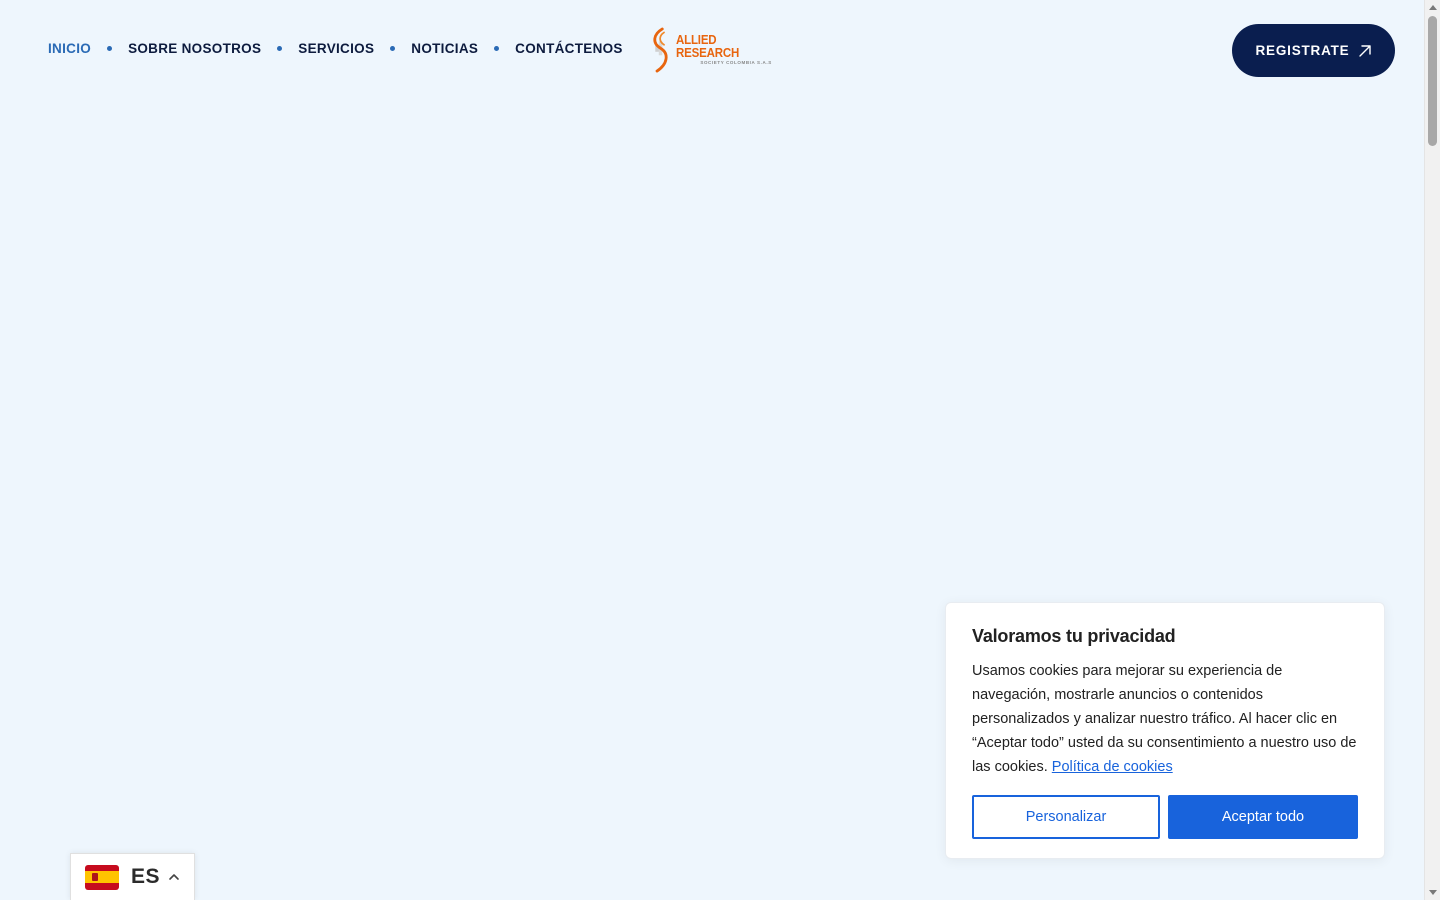 This screenshot has width=1440, height=900. I want to click on customize-cookies-button: Personalizar, so click(1066, 817).